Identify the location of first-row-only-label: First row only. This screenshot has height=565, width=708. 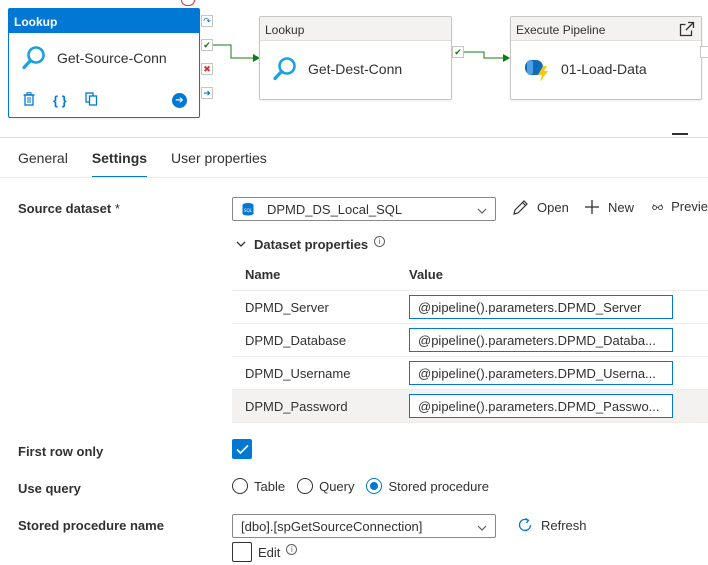
(61, 451).